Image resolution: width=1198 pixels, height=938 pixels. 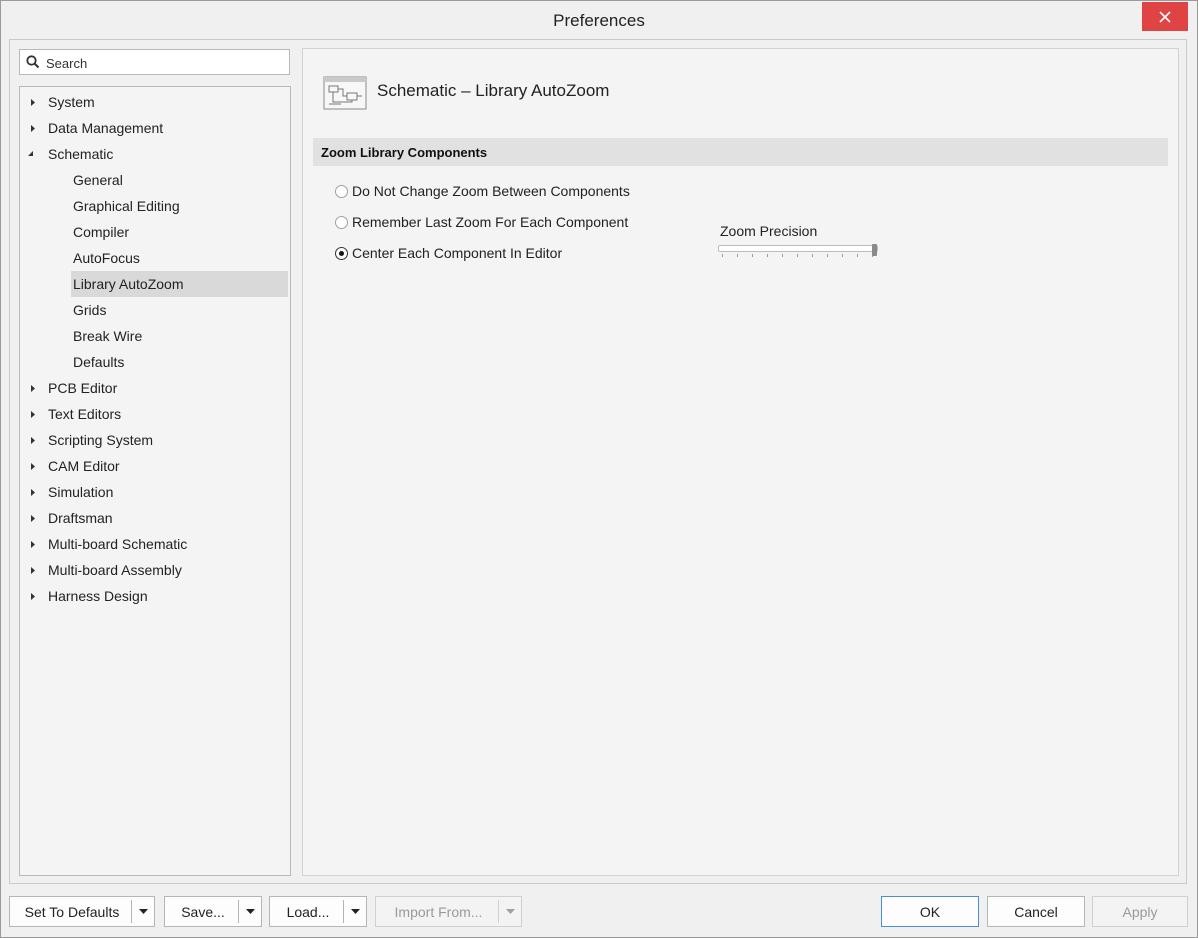 I want to click on search-box, so click(x=154, y=62).